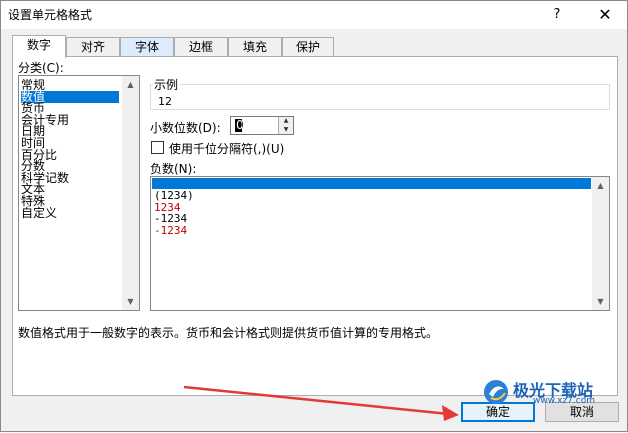  What do you see at coordinates (262, 125) in the screenshot?
I see `decimal-places-stepper: 0 ▲ ▼` at bounding box center [262, 125].